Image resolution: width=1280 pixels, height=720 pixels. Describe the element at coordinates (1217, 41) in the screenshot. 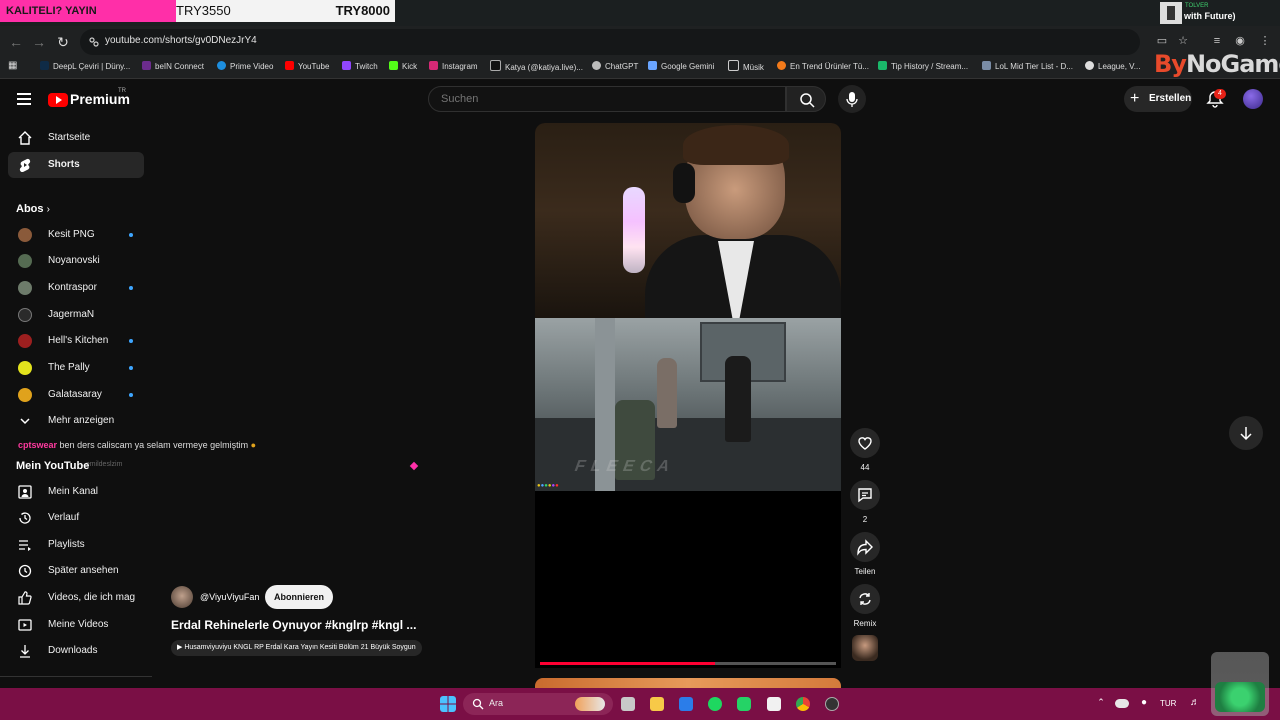

I see `media-control-icon: ≡` at that location.